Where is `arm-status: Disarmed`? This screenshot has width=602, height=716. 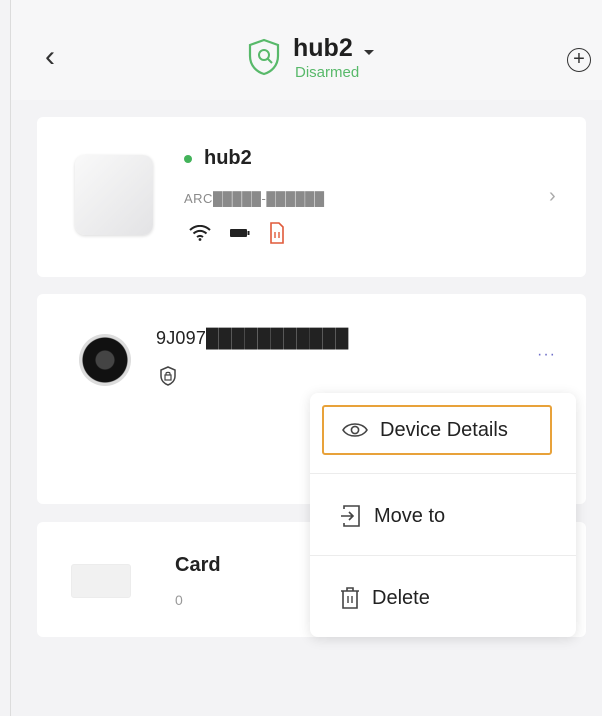 arm-status: Disarmed is located at coordinates (327, 72).